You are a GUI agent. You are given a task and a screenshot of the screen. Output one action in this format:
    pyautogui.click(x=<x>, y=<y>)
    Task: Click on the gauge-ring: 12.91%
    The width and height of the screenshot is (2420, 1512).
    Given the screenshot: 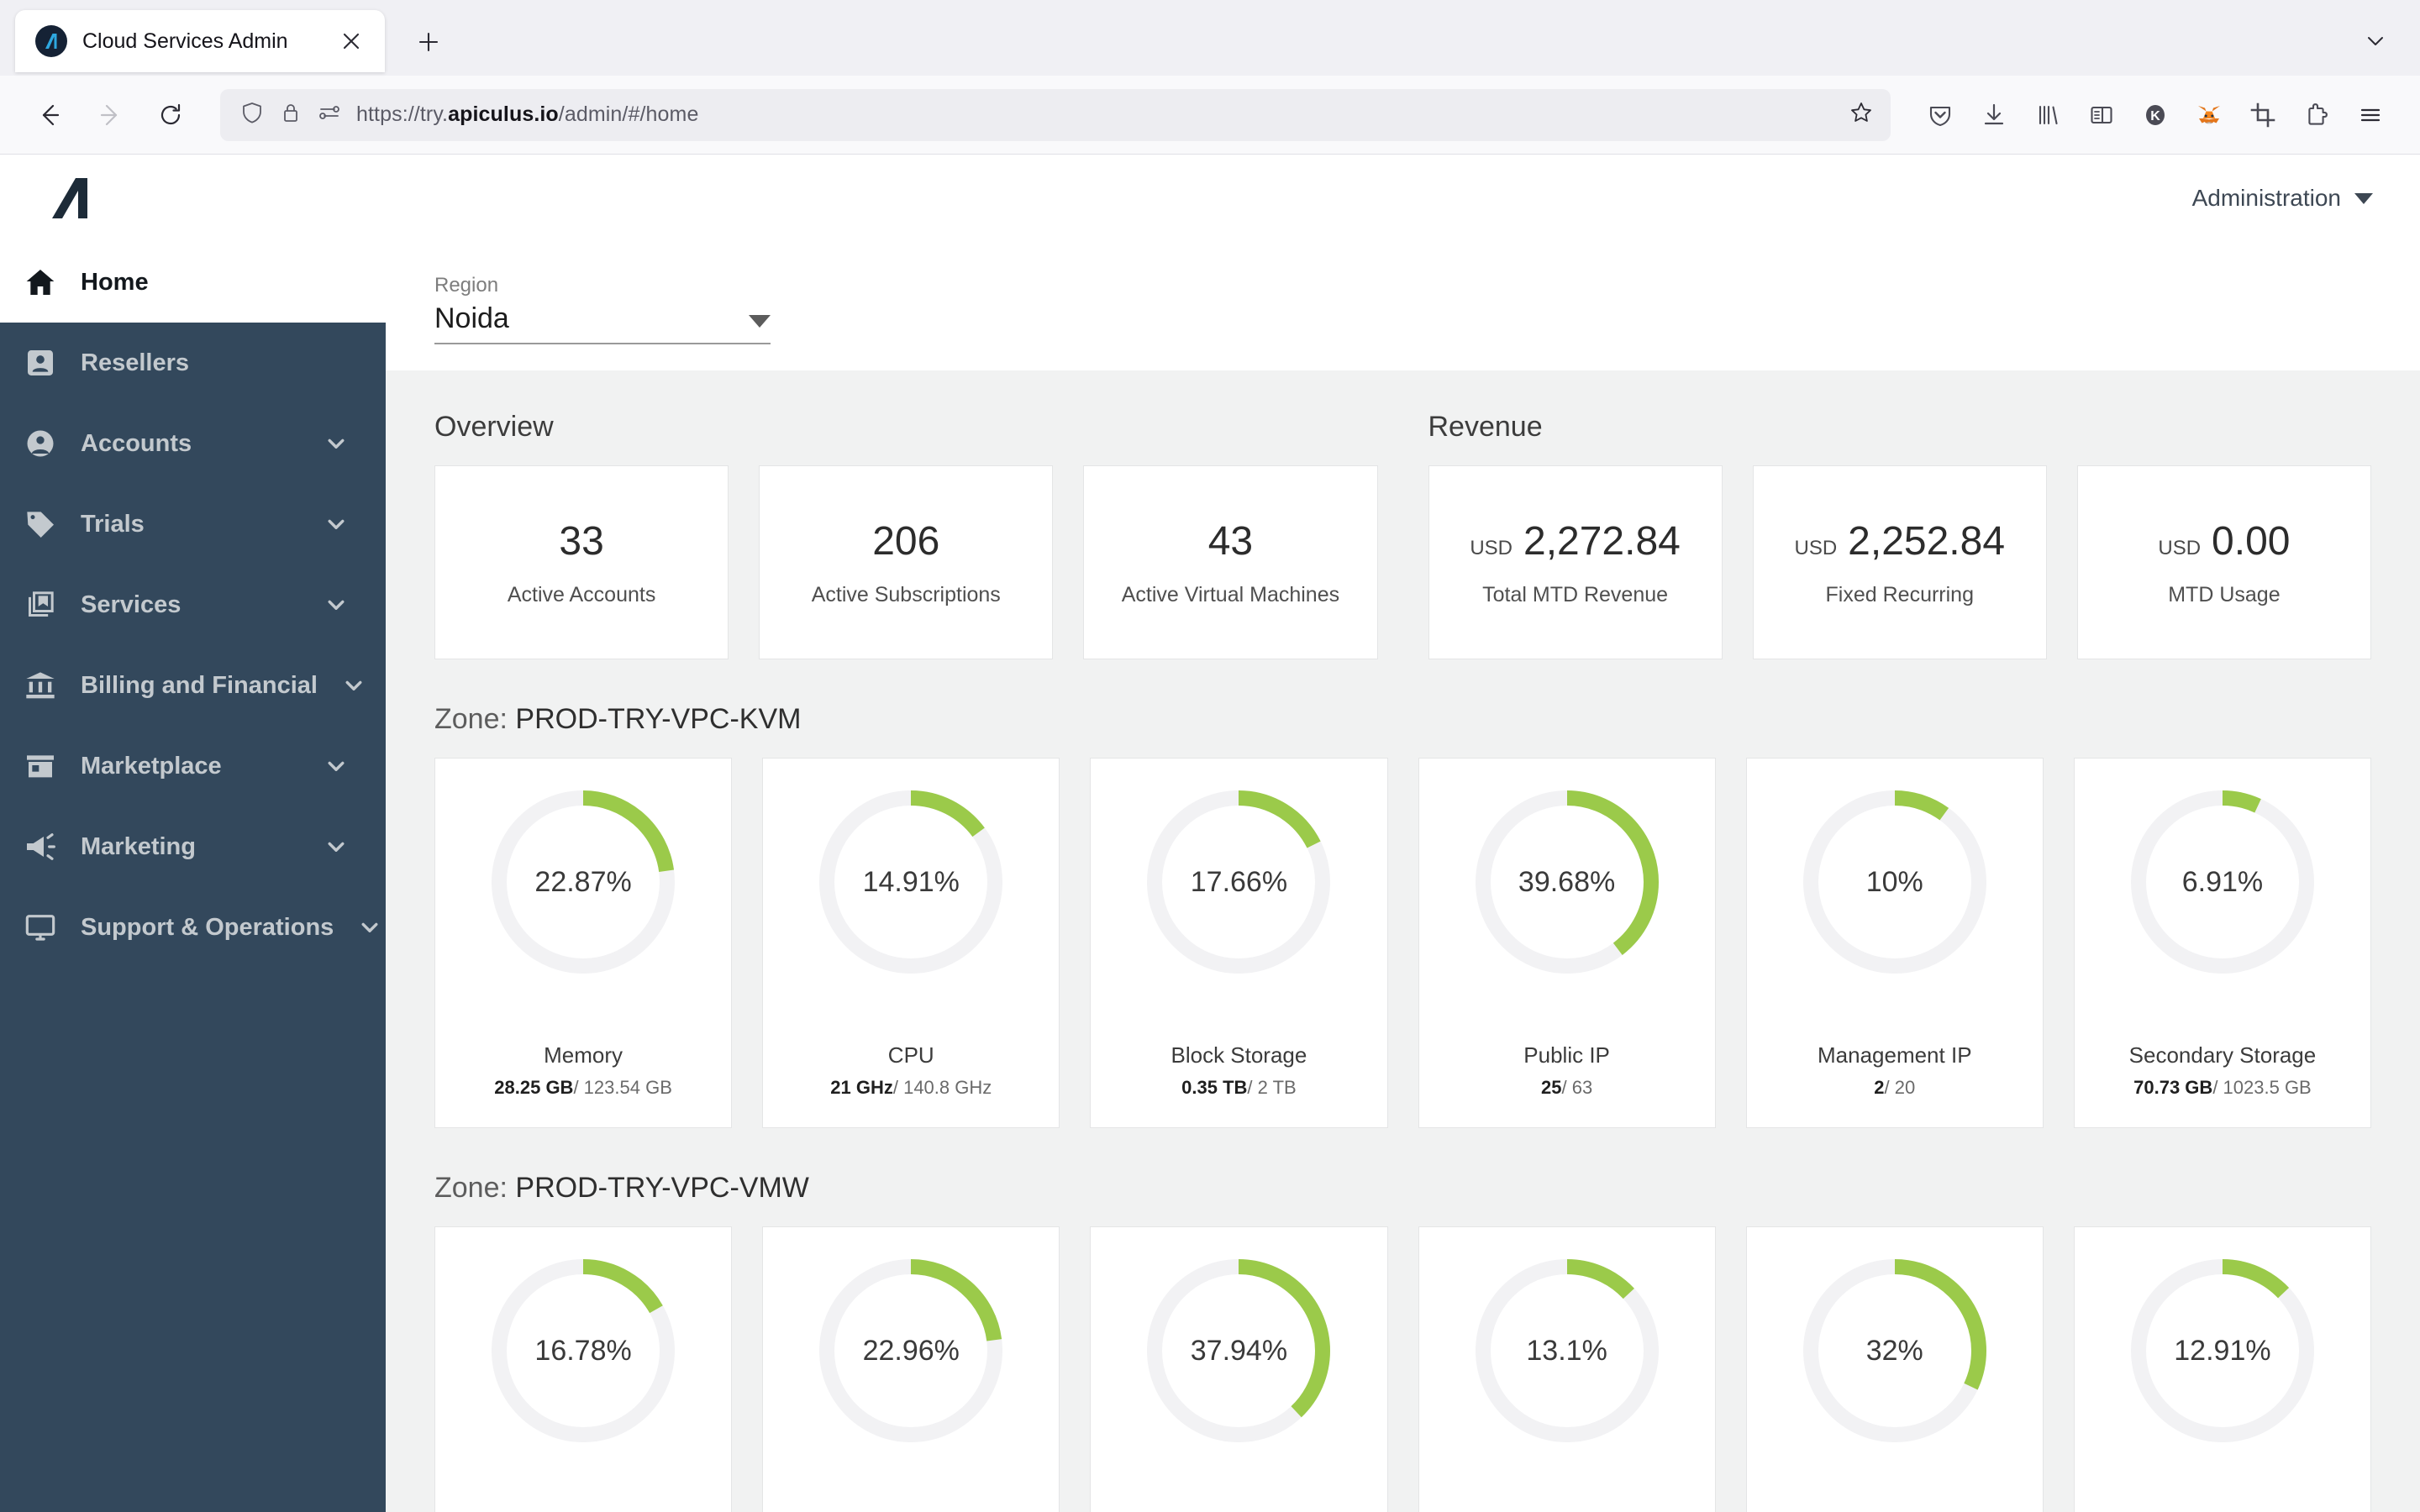 What is the action you would take?
    pyautogui.click(x=2223, y=1351)
    